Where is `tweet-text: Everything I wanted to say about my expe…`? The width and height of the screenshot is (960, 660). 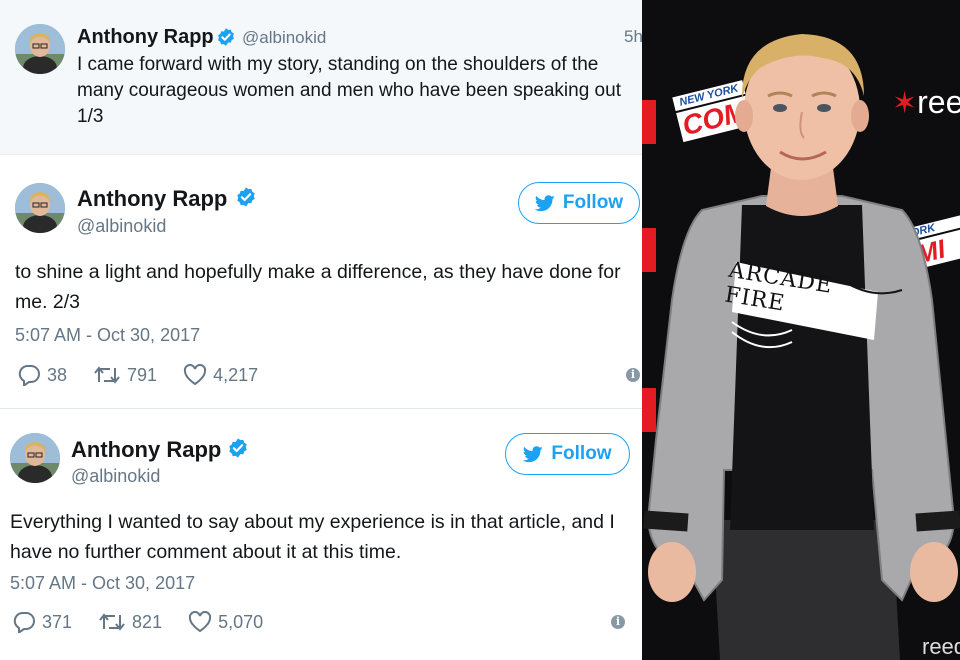
tweet-text: Everything I wanted to say about my expe… is located at coordinates (312, 537).